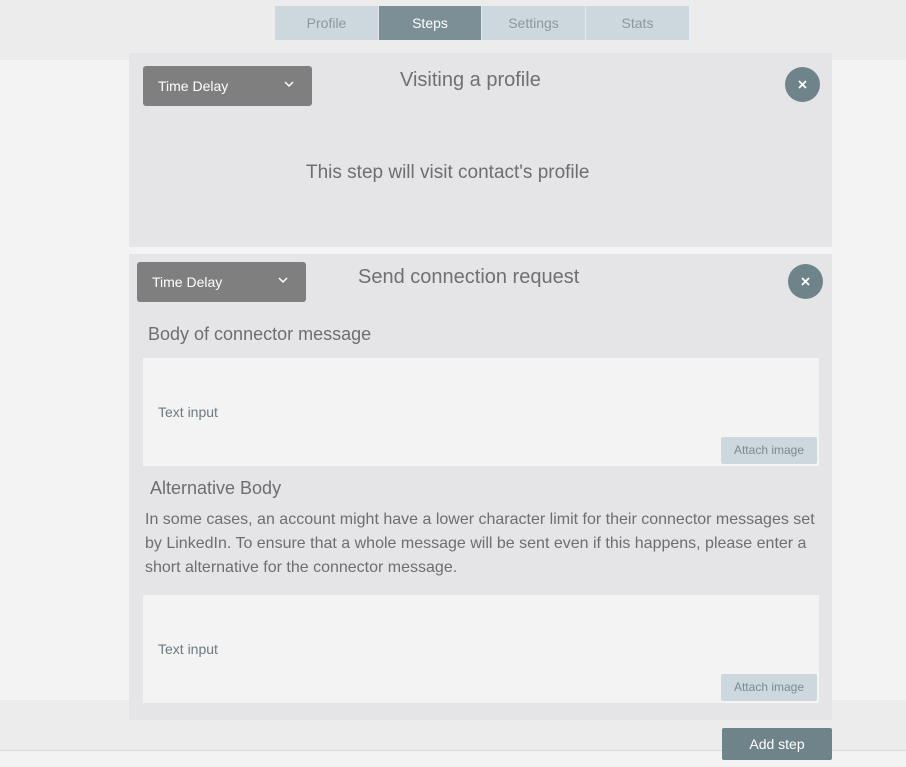 This screenshot has height=767, width=906. What do you see at coordinates (481, 412) in the screenshot?
I see `connector-message-input: Text input Attach image` at bounding box center [481, 412].